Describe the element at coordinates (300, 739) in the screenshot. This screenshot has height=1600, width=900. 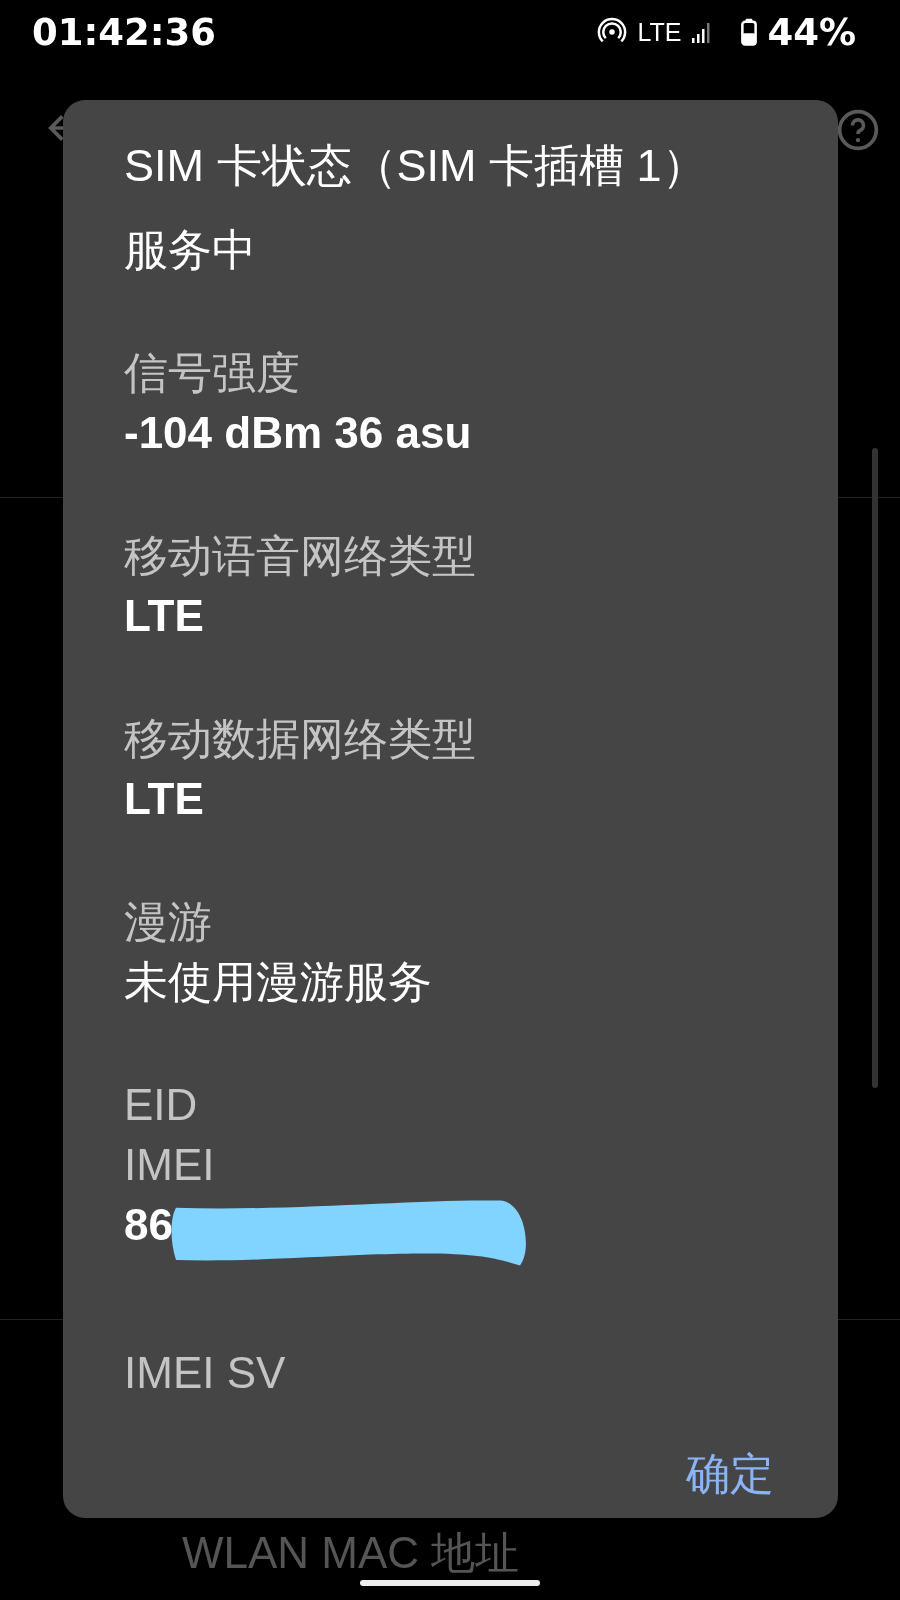
I see `info-label: 移动数据网络类型` at that location.